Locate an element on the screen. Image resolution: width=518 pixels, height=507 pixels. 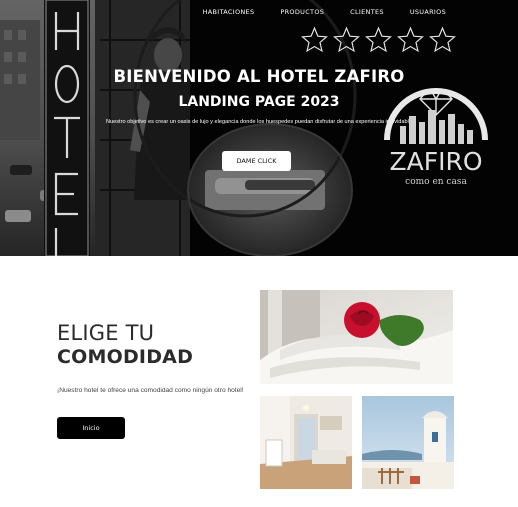
rating-stars is located at coordinates (380, 40).